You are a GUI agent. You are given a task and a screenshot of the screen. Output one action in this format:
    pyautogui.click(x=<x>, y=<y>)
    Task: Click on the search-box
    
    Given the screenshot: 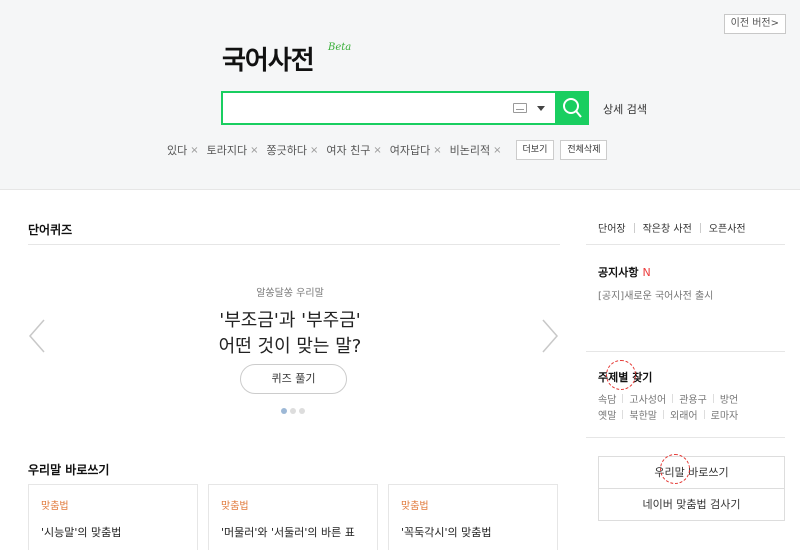 What is the action you would take?
    pyautogui.click(x=405, y=108)
    